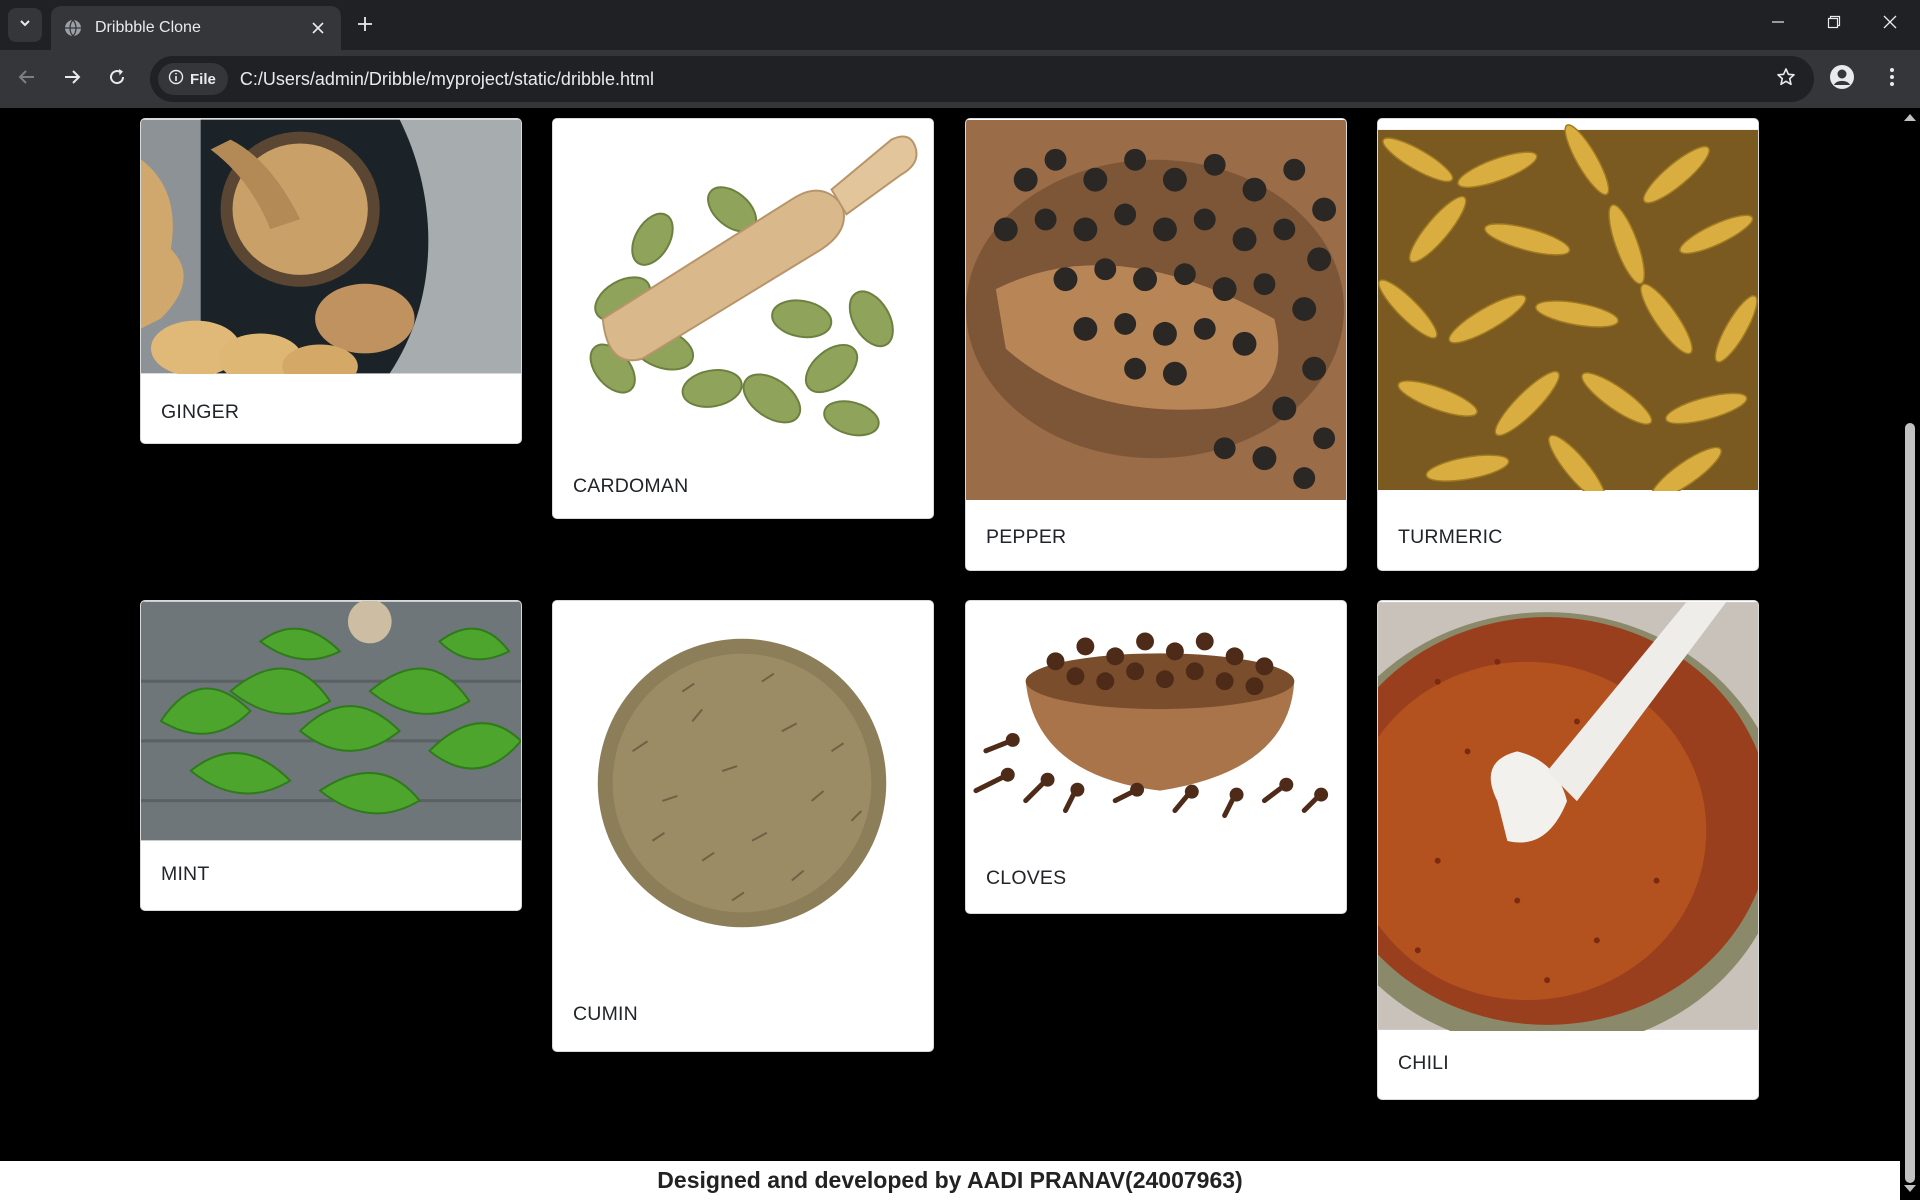 The image size is (1920, 1200). I want to click on menu-button, so click(1892, 79).